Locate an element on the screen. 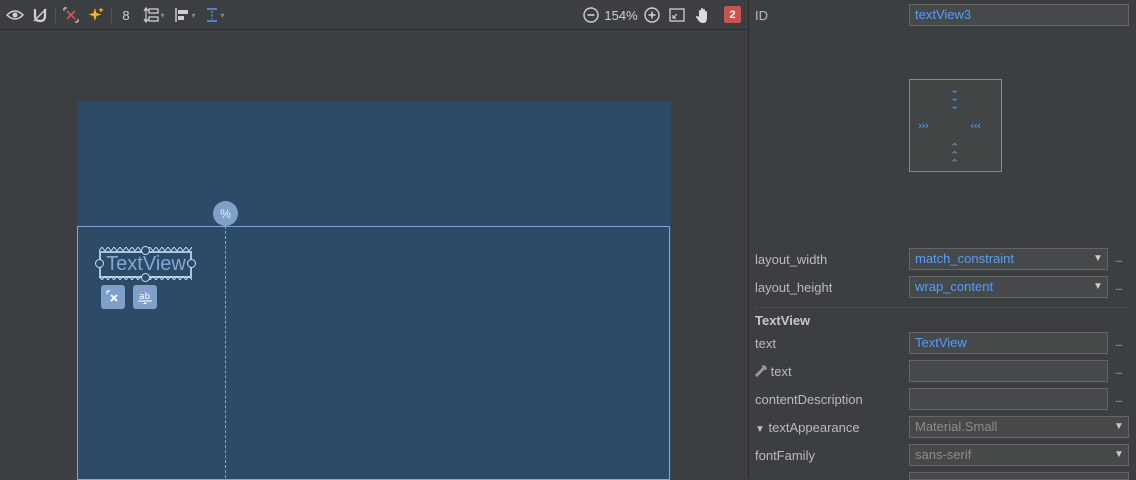 This screenshot has width=1136, height=480. right-anchor-handle is located at coordinates (191, 263).